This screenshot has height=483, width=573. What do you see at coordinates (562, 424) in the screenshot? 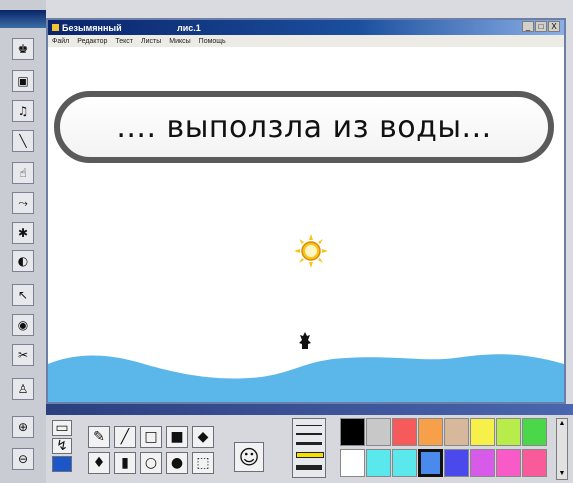
I see `scroll-up-icon: ▲` at bounding box center [562, 424].